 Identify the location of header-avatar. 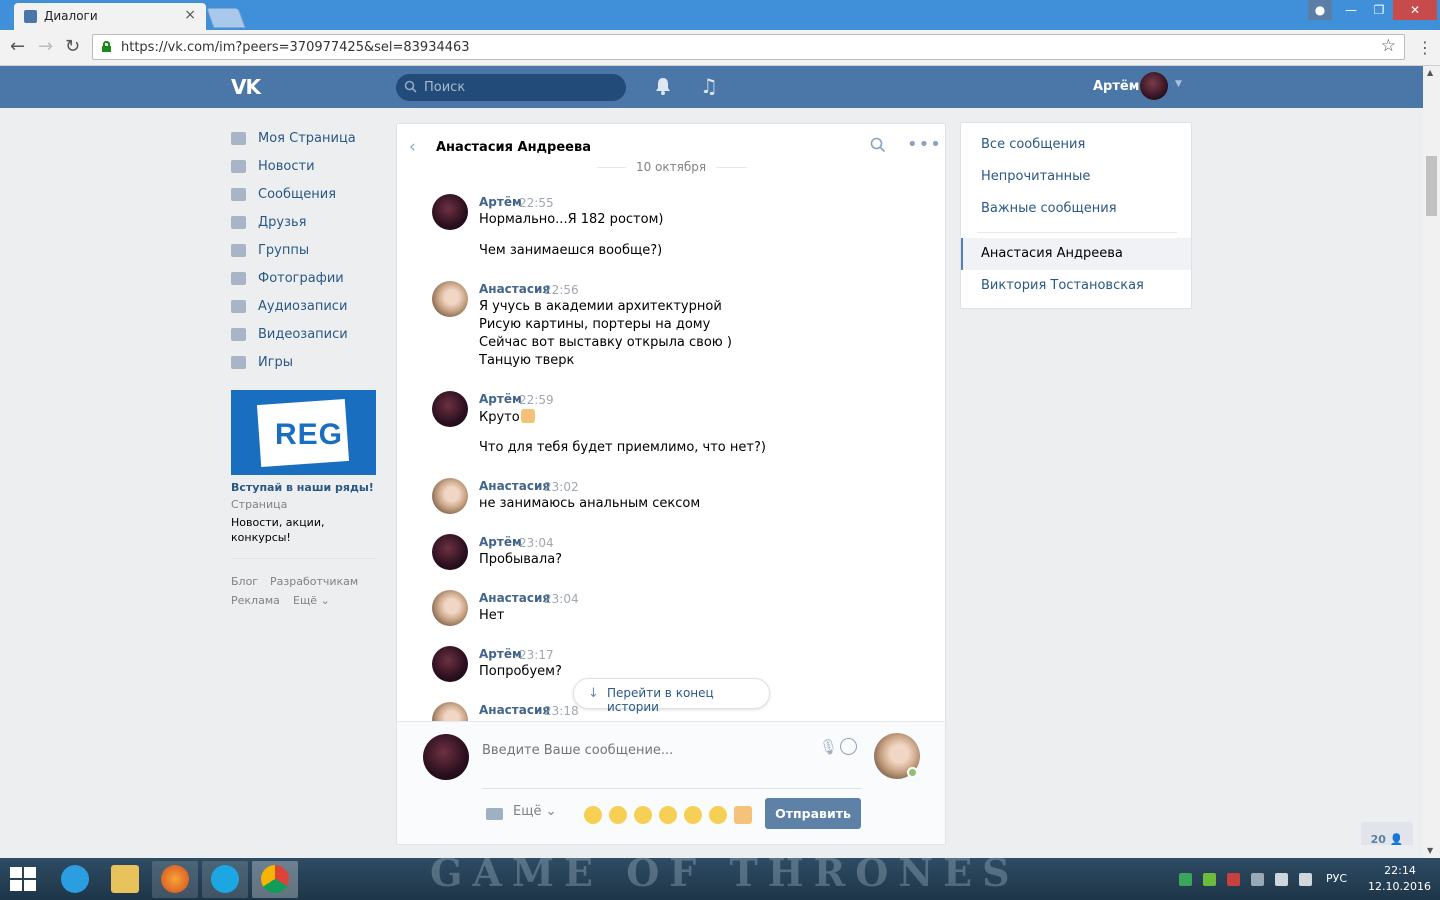
(1154, 86).